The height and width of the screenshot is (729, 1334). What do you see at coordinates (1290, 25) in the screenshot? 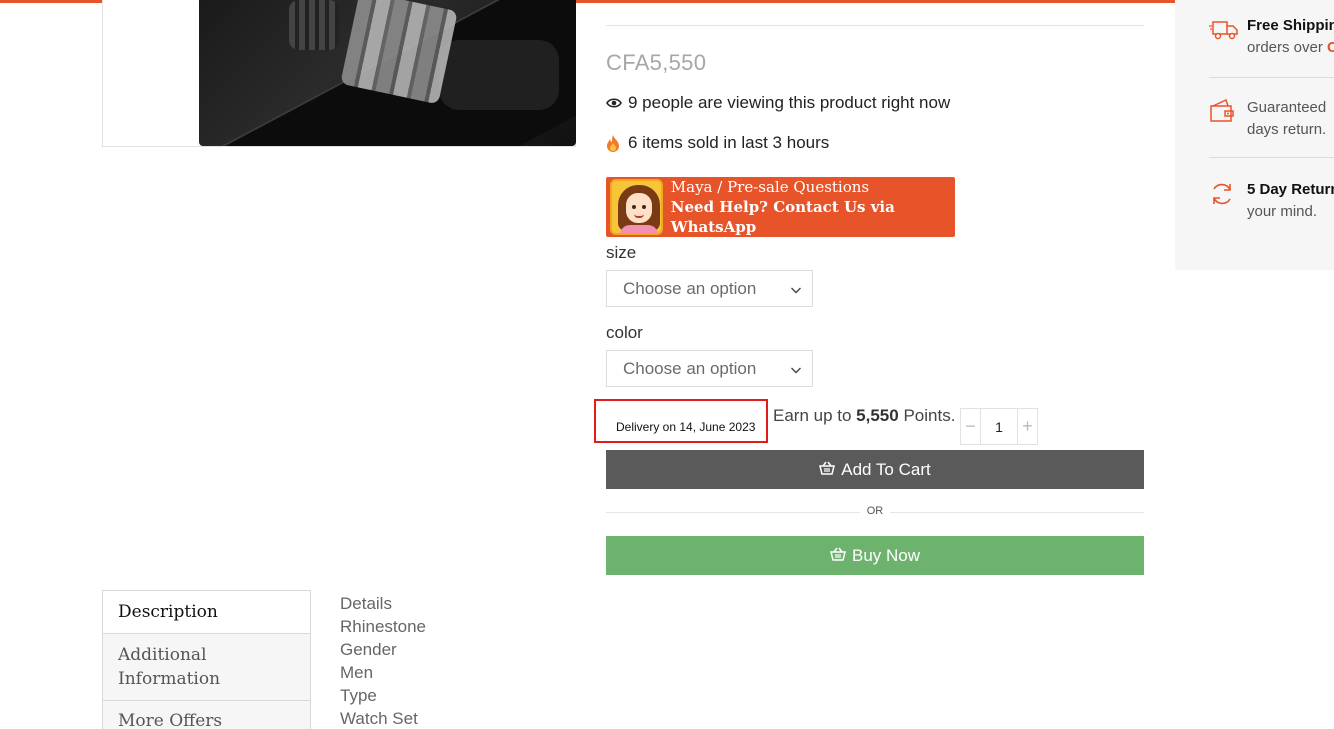
I see `free-shipping-title: Free Shippin` at bounding box center [1290, 25].